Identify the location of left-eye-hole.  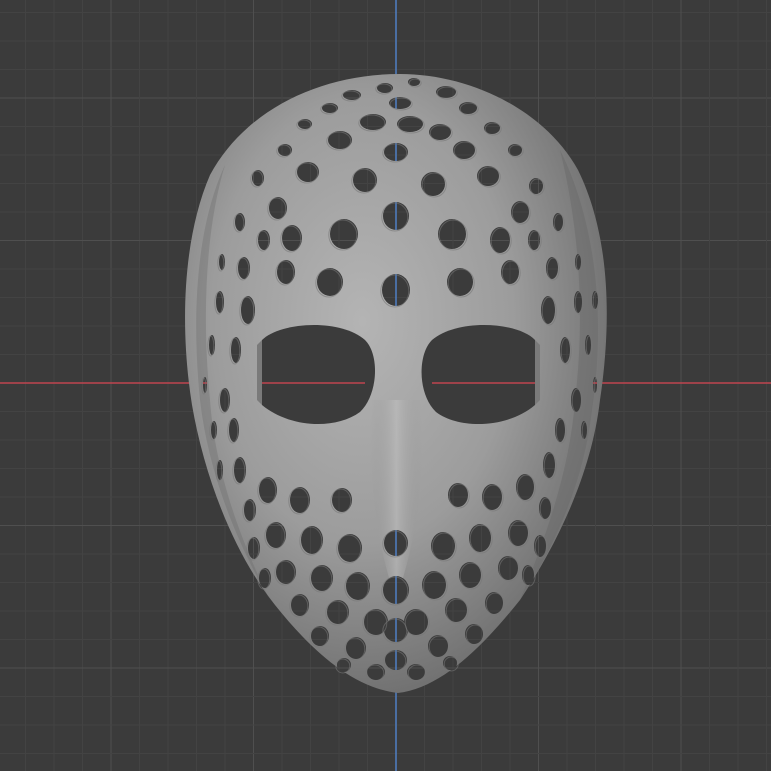
(319, 374).